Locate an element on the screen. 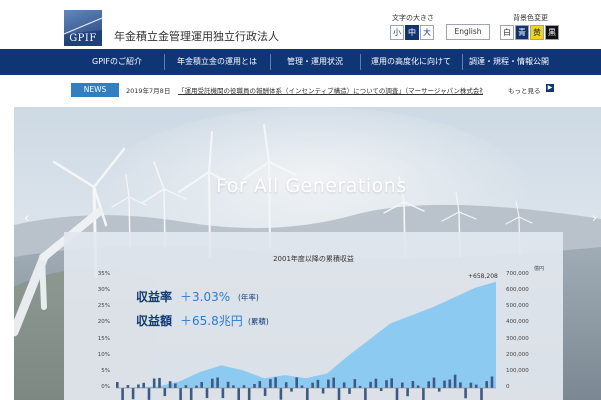 This screenshot has width=601, height=400. yield-value: ＋3.03% is located at coordinates (205, 297).